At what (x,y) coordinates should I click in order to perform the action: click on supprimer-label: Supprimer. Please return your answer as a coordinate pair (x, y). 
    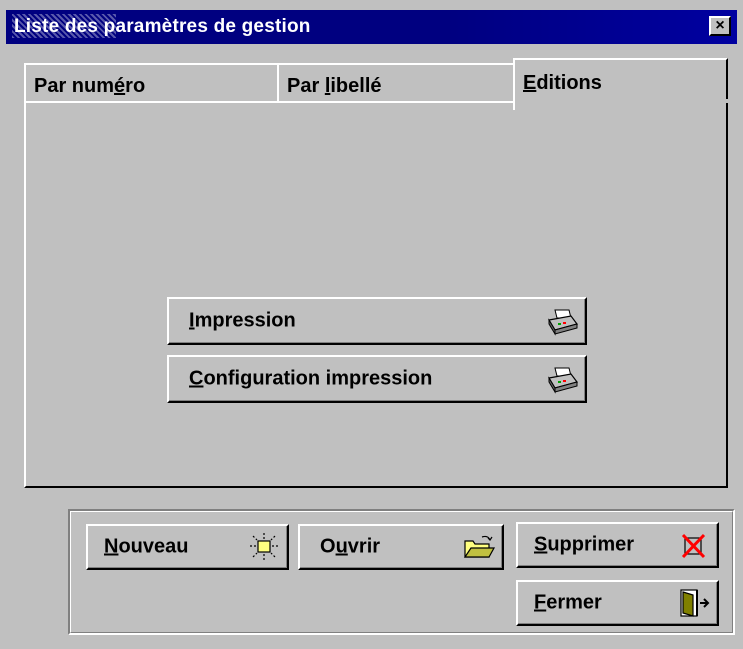
    Looking at the image, I should click on (584, 544).